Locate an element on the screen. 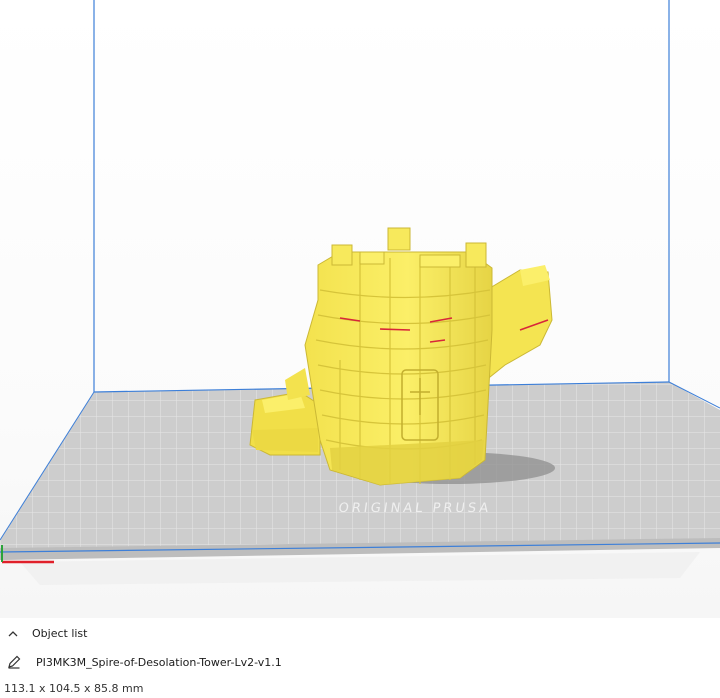 The image size is (720, 698). object-list-toggle: Object list is located at coordinates (46, 633).